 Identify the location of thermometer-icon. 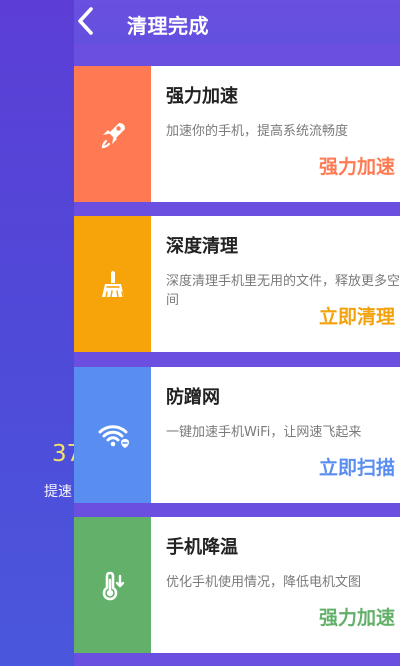
(113, 586).